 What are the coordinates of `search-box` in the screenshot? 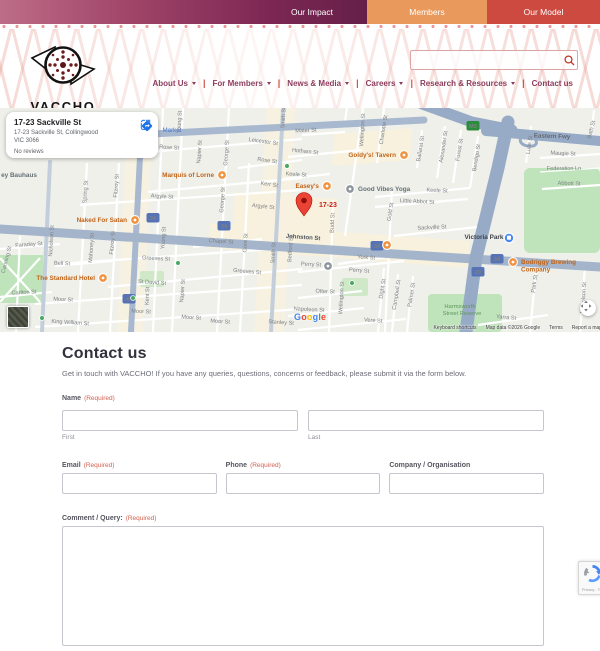 It's located at (494, 60).